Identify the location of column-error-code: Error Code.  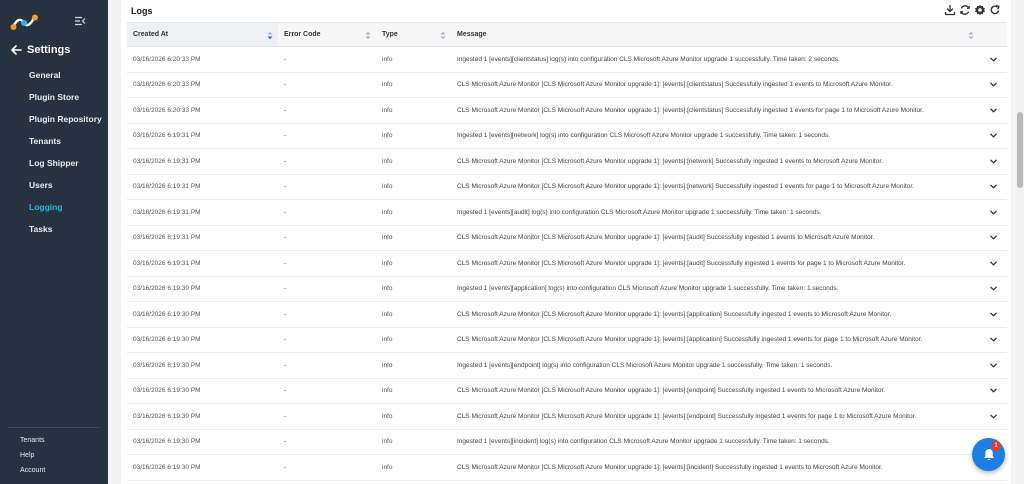
(327, 35).